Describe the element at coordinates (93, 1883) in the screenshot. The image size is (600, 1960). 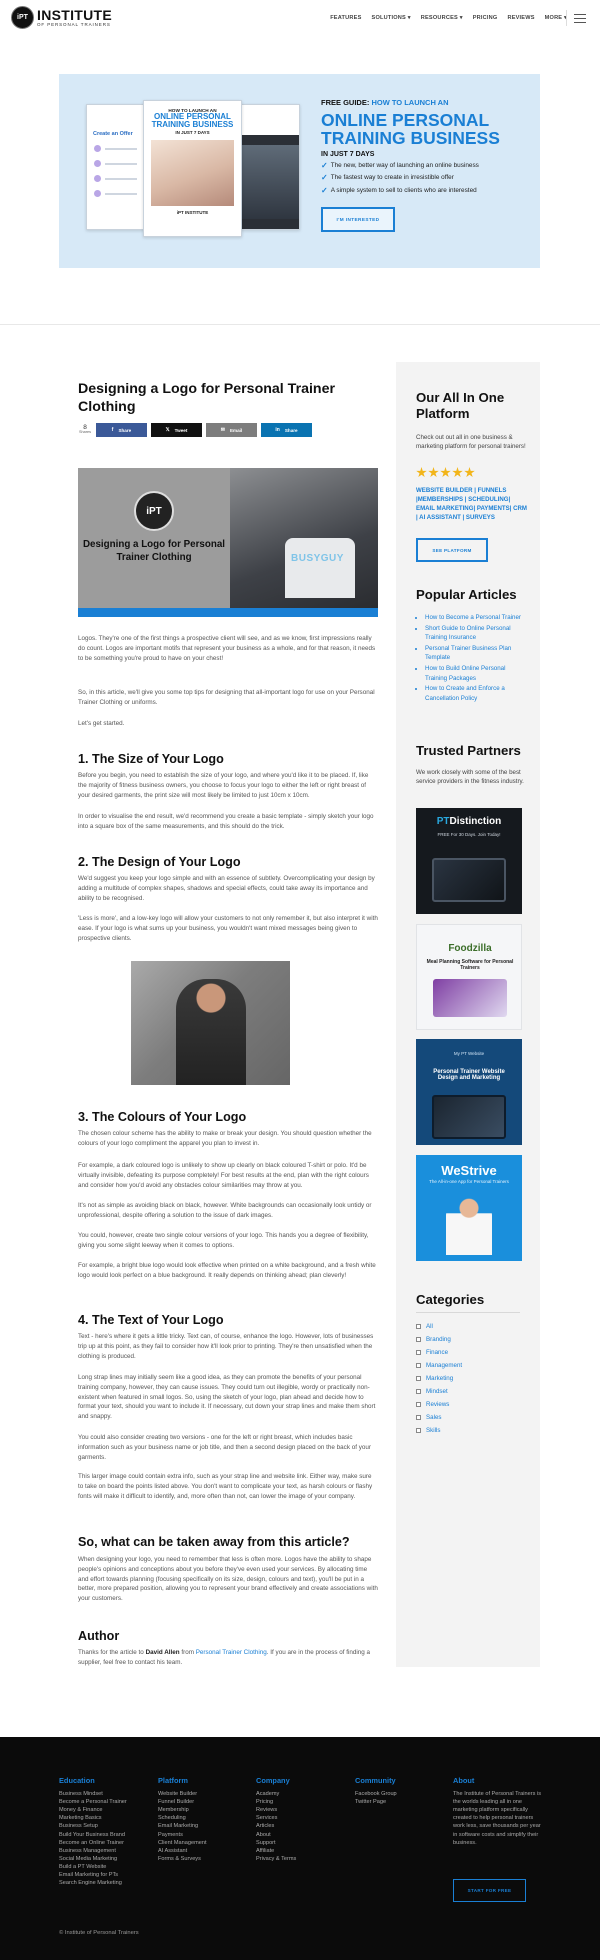
I see `footer-link: Search Engine Marketing` at that location.